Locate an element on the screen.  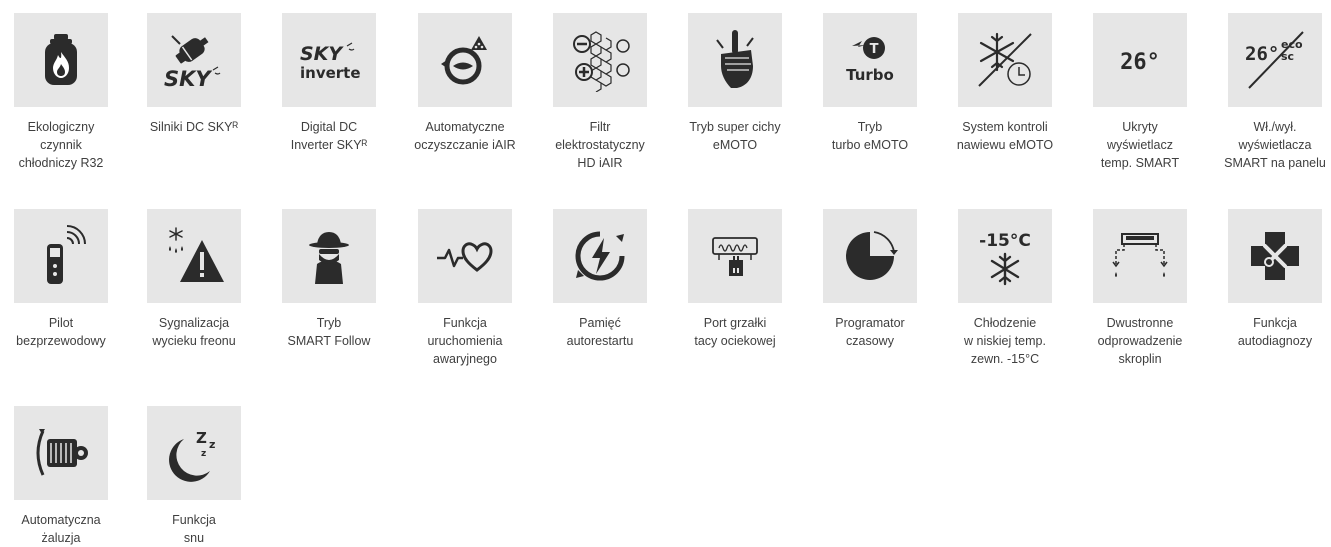
sleep-mode-icon: Z z z is located at coordinates (192, 455).